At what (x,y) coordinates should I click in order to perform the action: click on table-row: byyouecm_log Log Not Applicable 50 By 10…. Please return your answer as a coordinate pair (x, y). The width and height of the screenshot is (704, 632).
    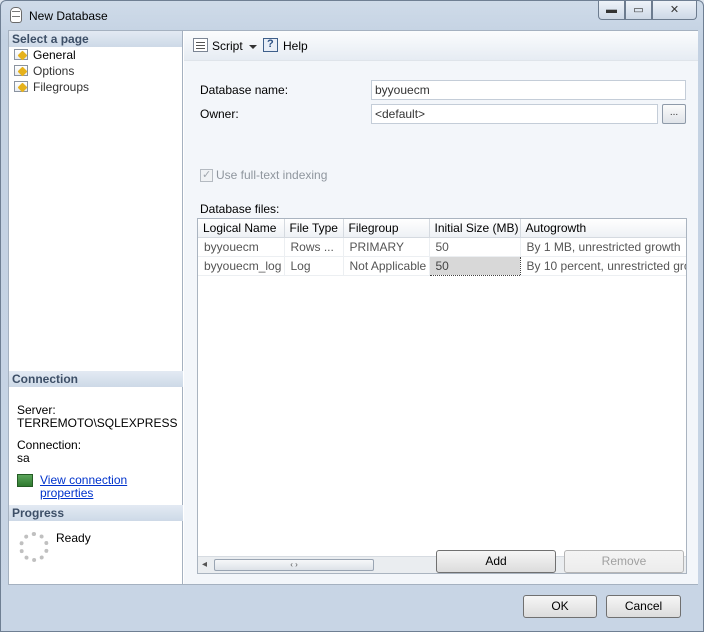
    Looking at the image, I should click on (442, 265).